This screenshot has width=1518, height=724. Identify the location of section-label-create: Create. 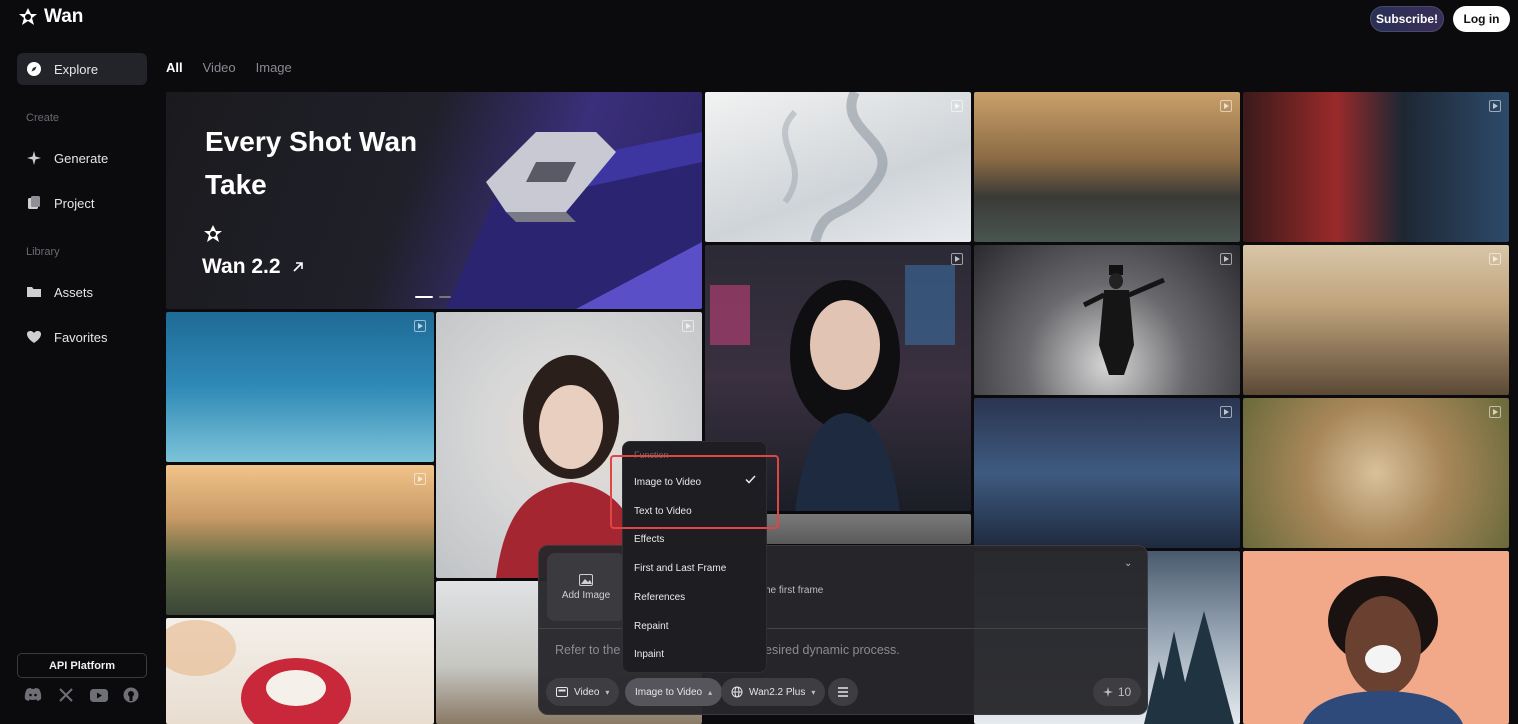
(43, 118).